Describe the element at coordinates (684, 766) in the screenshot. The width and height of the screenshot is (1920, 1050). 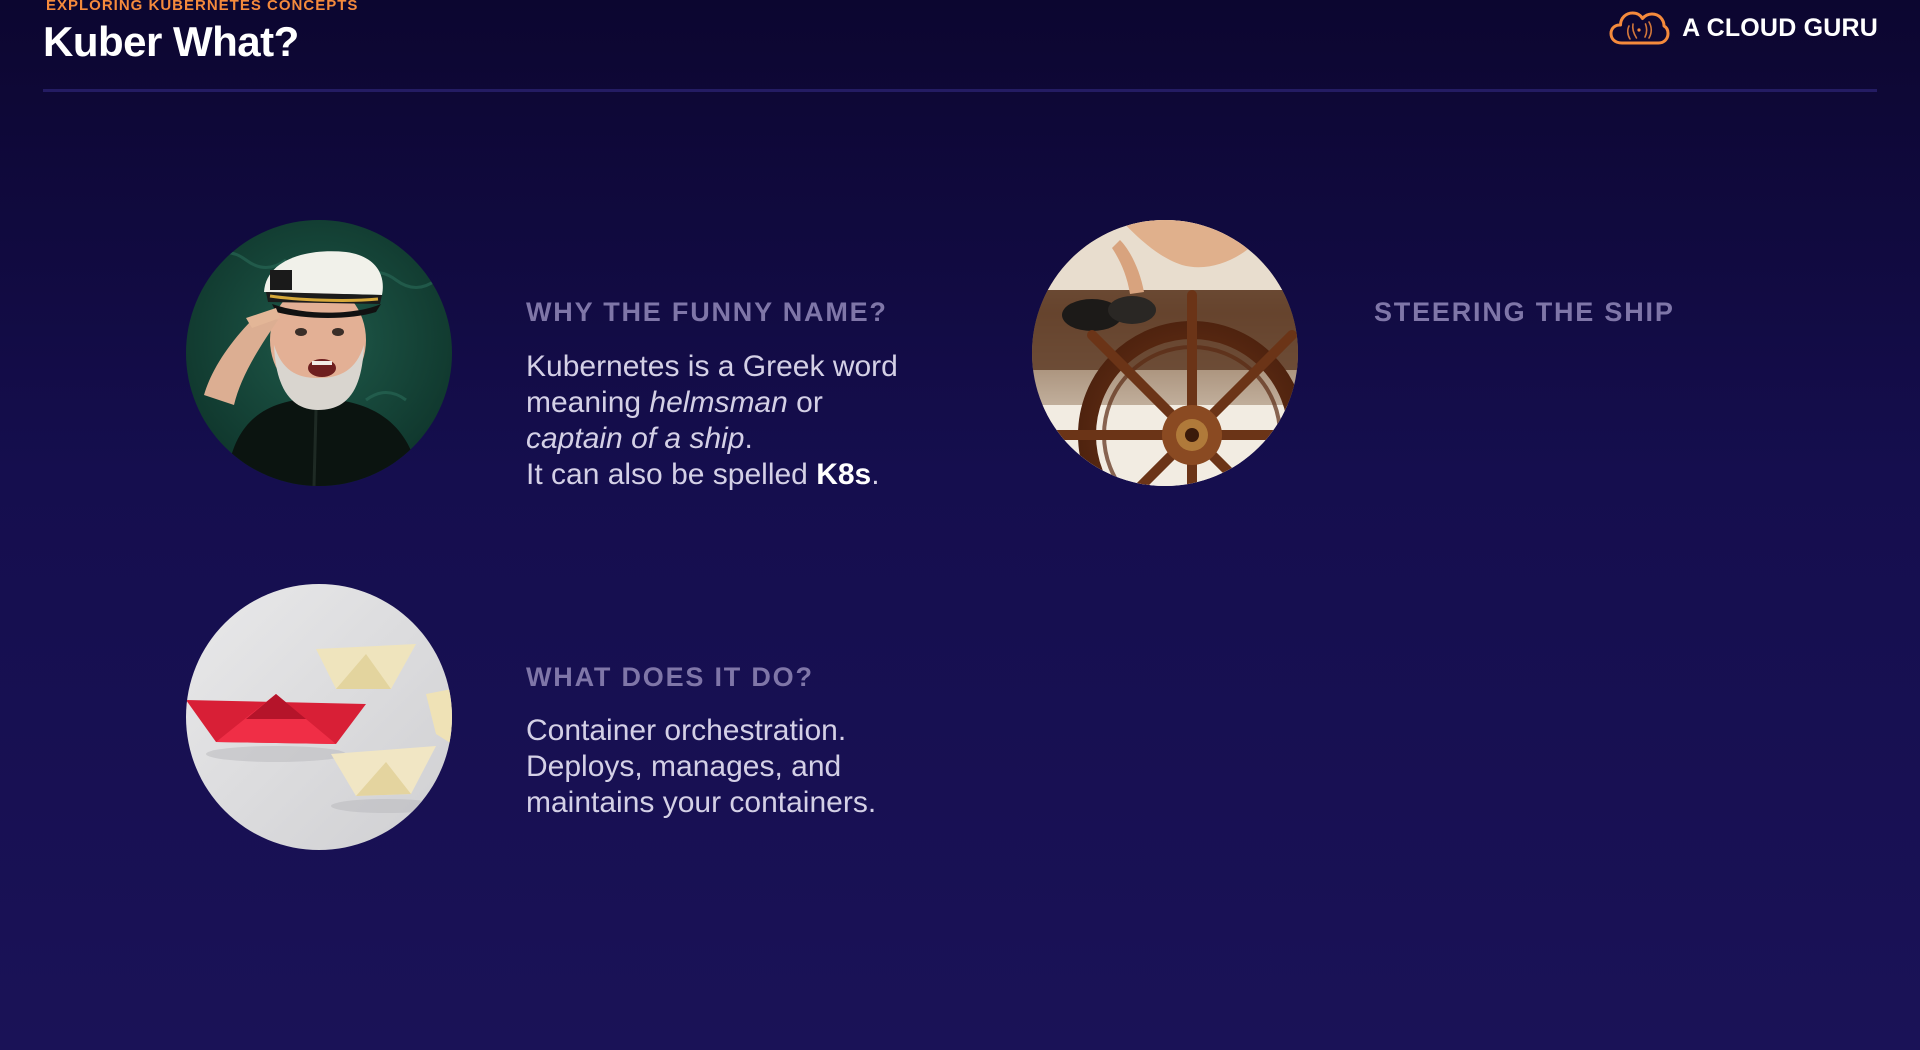
I see `description-line: Deploys, manages, and` at that location.